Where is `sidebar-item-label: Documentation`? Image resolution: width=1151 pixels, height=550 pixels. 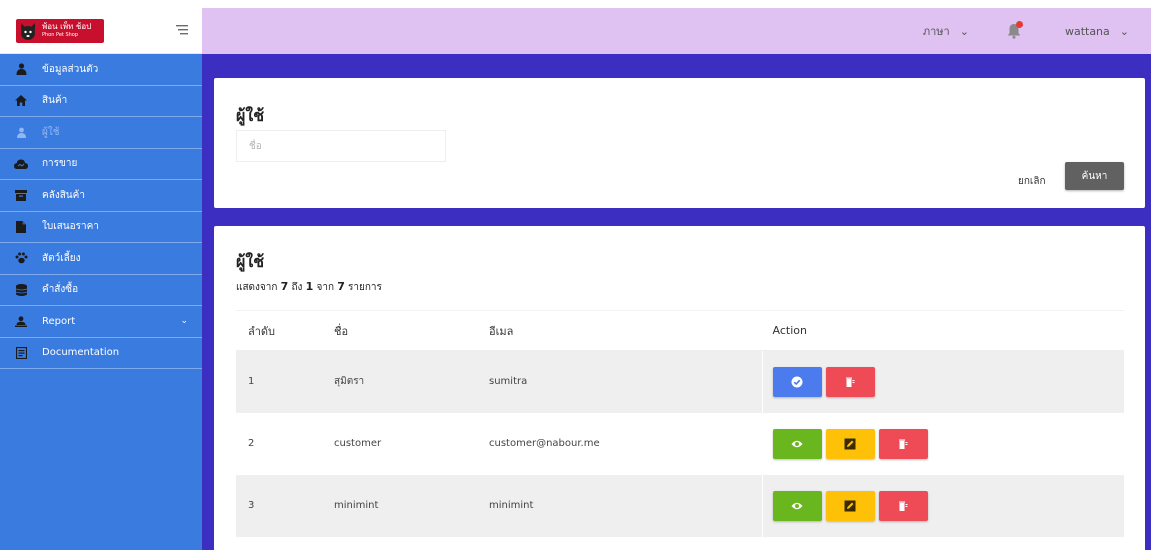
sidebar-item-label: Documentation is located at coordinates (81, 353).